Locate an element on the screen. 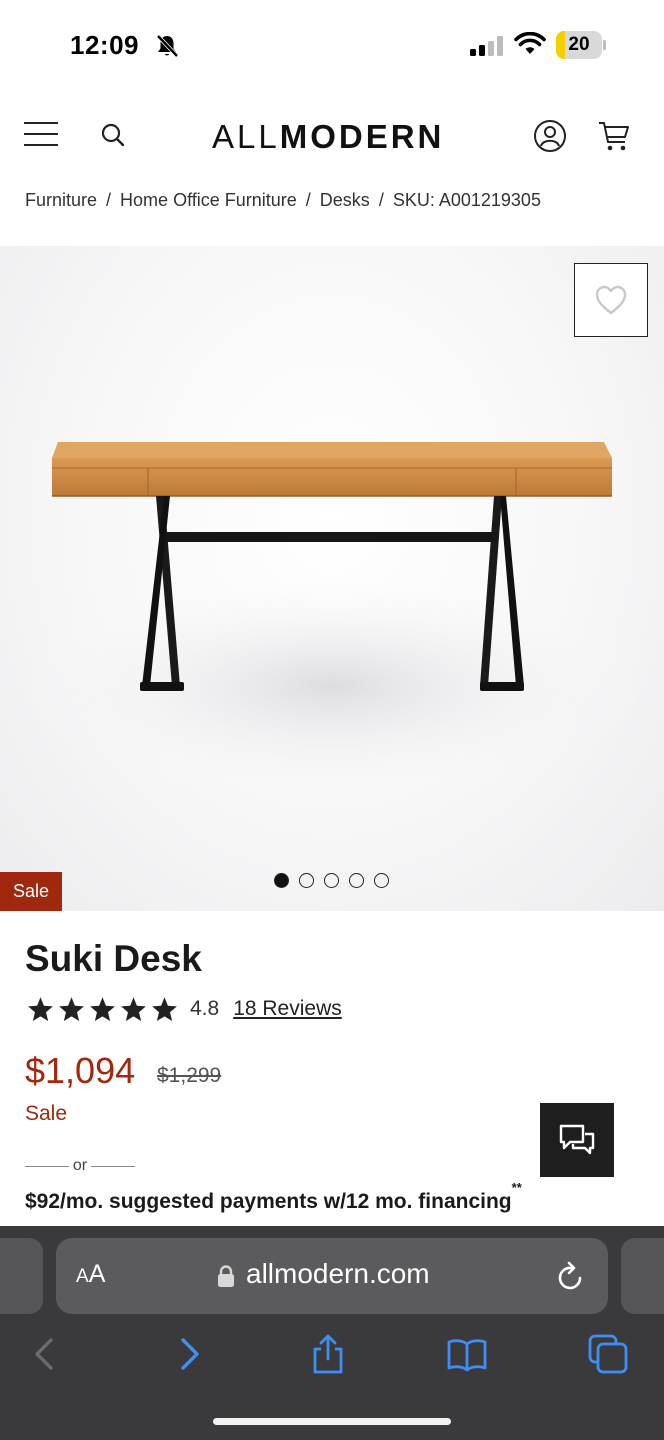 Image resolution: width=664 pixels, height=1440 pixels. financing-footnote-mark: ** is located at coordinates (516, 1187).